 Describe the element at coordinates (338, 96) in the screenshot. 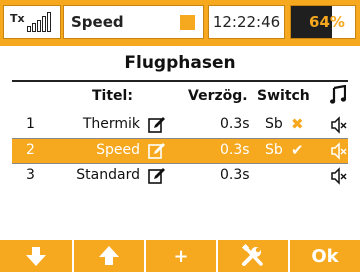

I see `music-note-icon` at that location.